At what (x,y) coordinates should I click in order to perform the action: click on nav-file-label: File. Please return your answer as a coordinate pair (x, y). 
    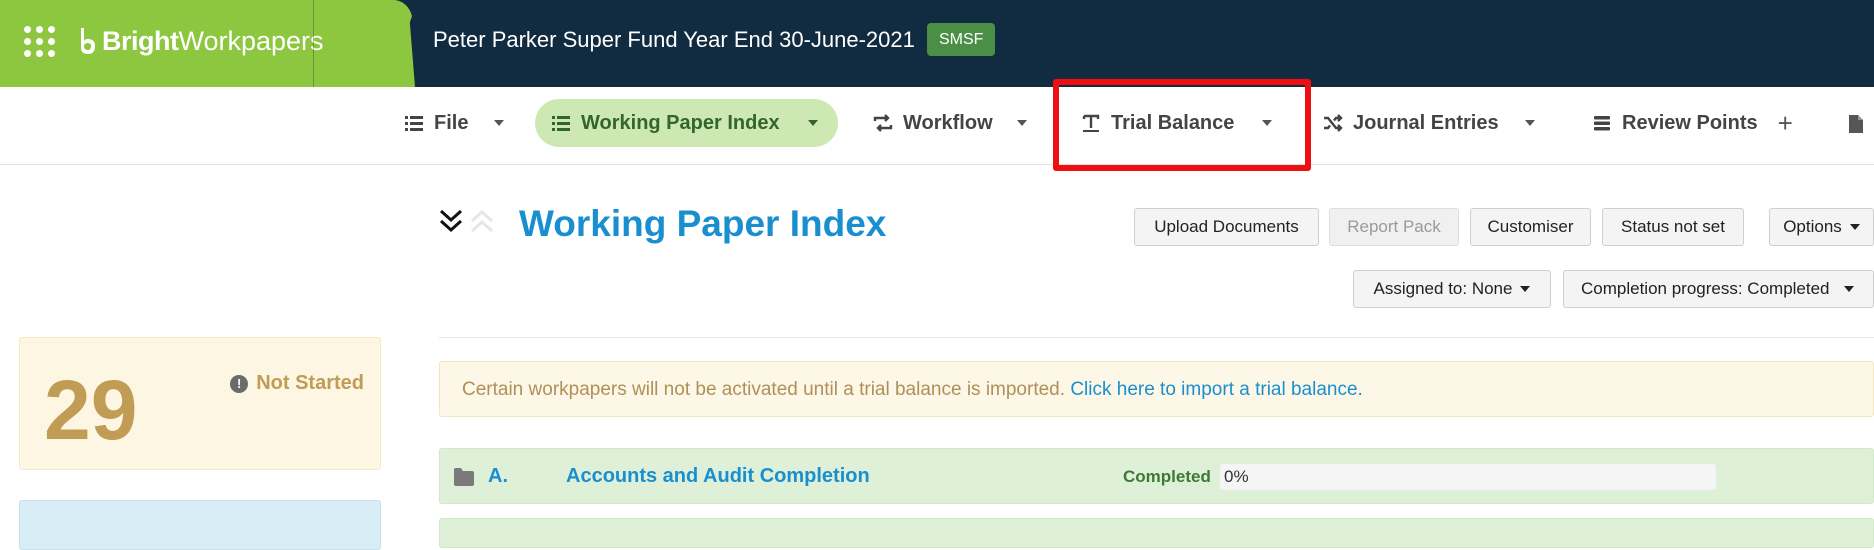
    Looking at the image, I should click on (451, 122).